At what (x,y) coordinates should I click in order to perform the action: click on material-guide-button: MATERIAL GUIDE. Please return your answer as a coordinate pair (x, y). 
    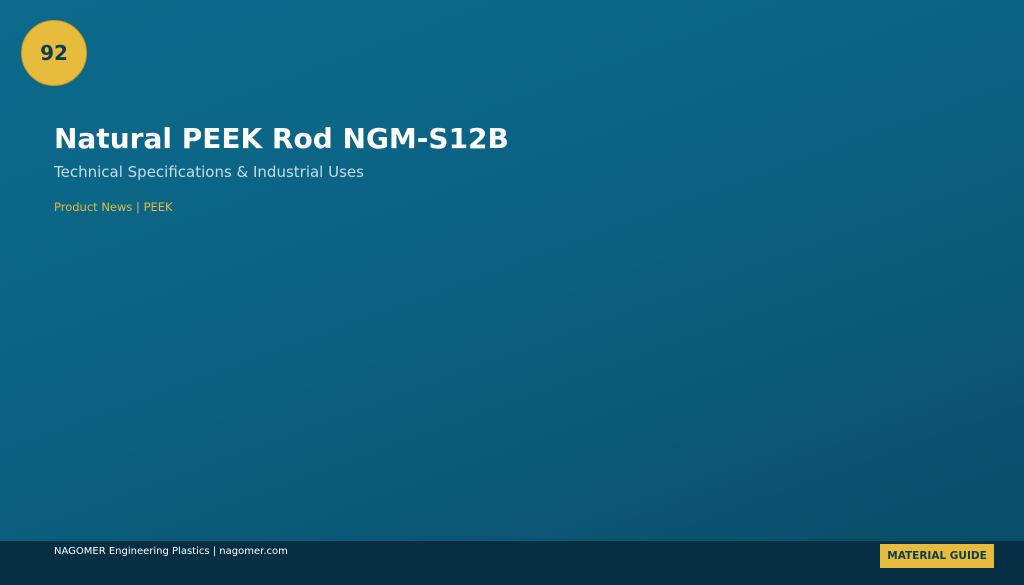
    Looking at the image, I should click on (937, 556).